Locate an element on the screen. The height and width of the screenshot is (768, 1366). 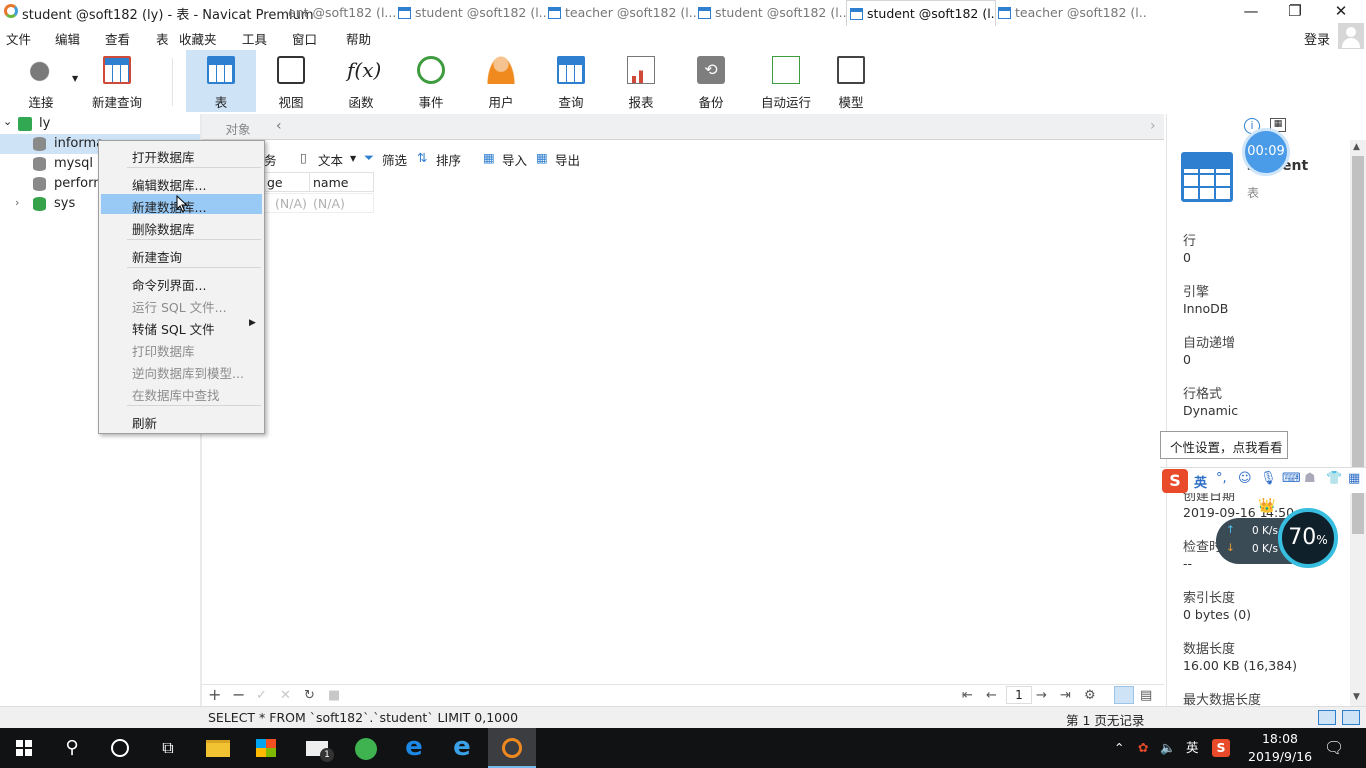
last-page-icon: ⇥ is located at coordinates (1065, 695).